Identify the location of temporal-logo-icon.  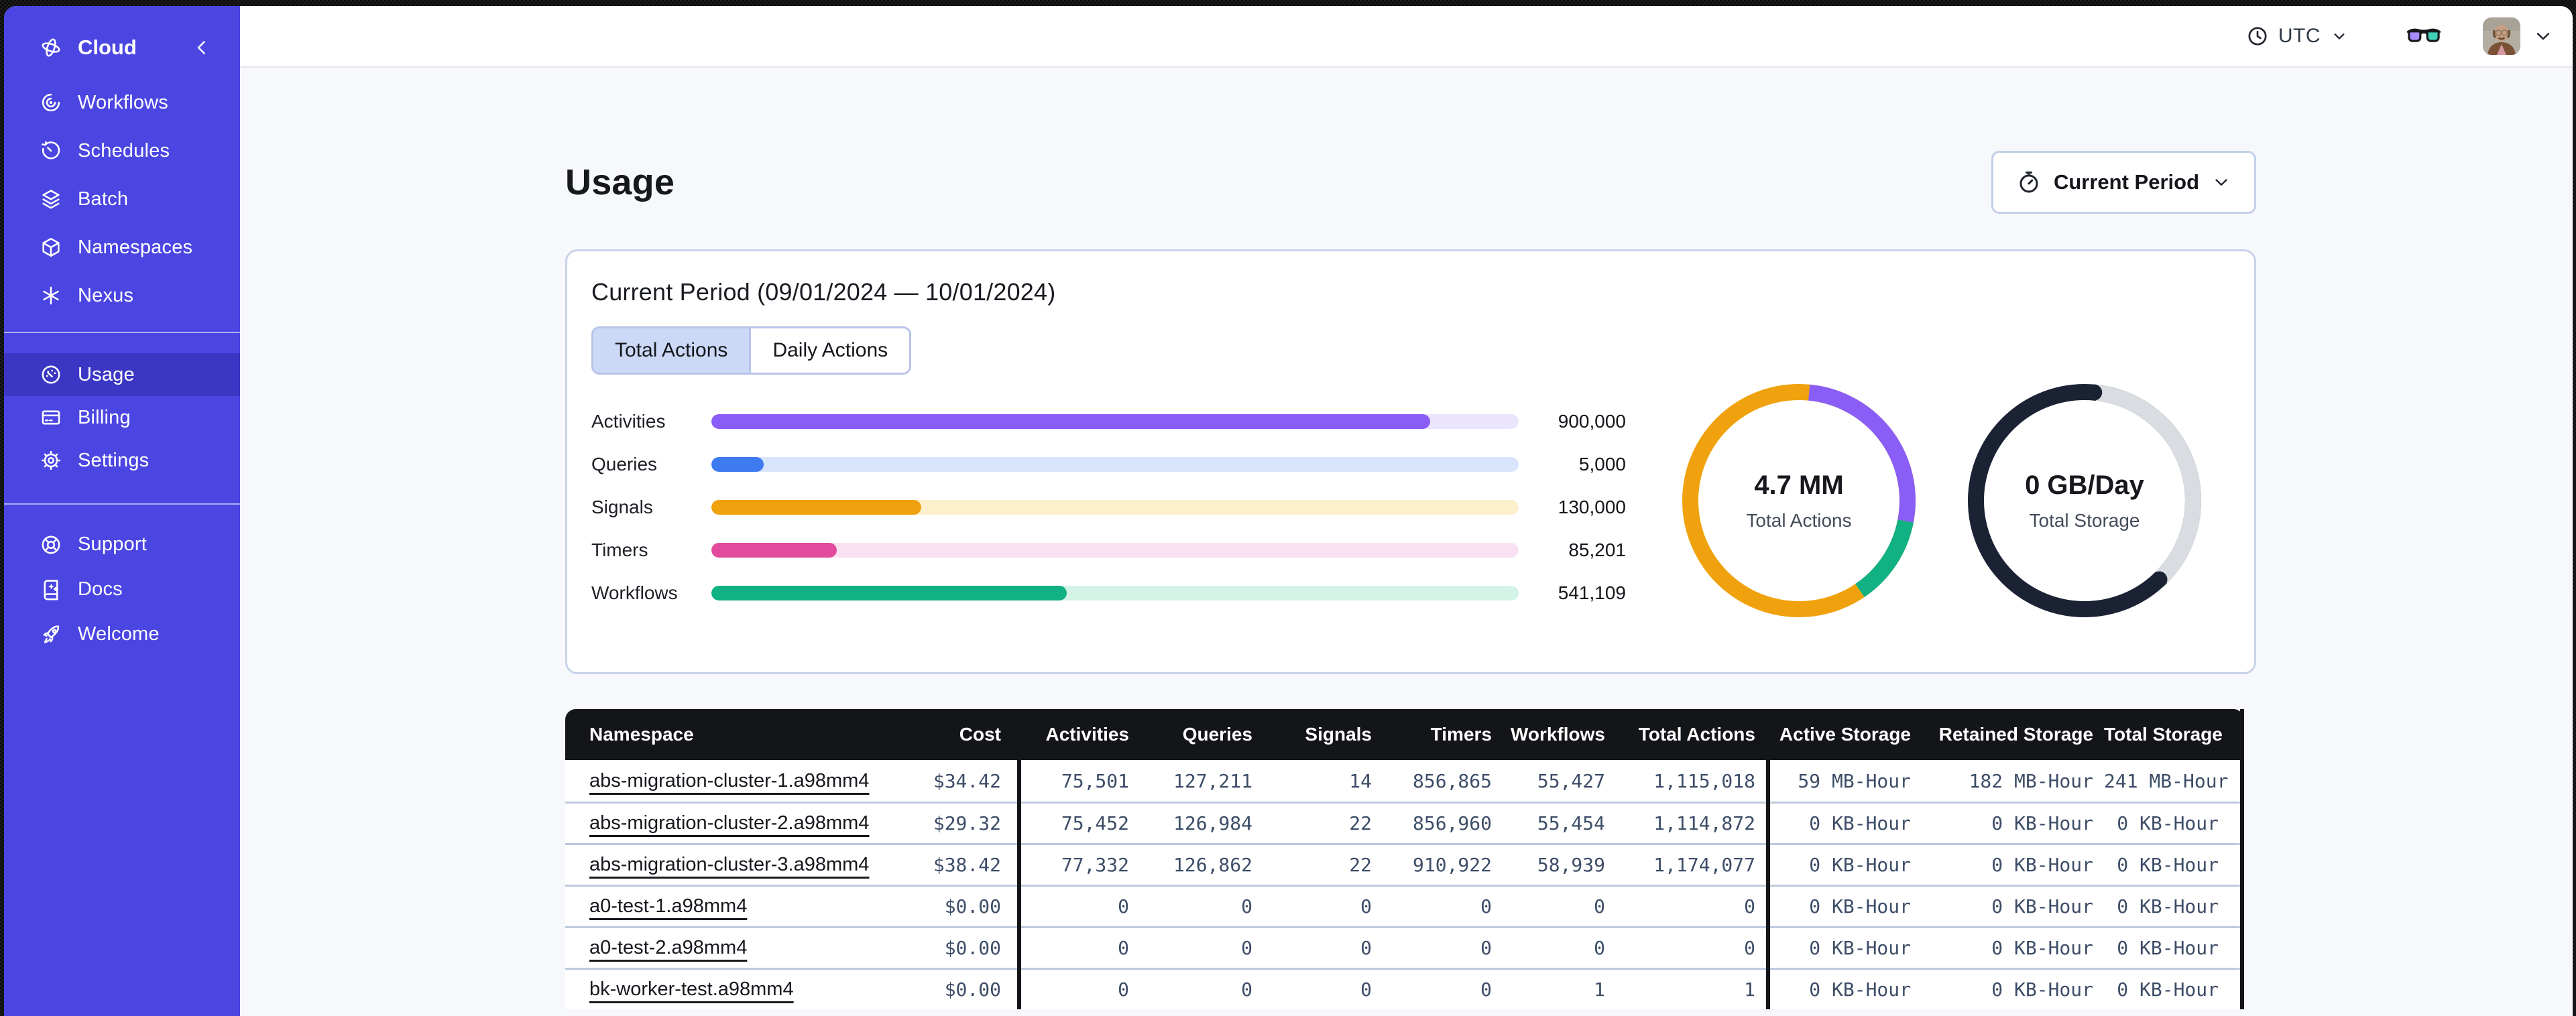
(51, 48).